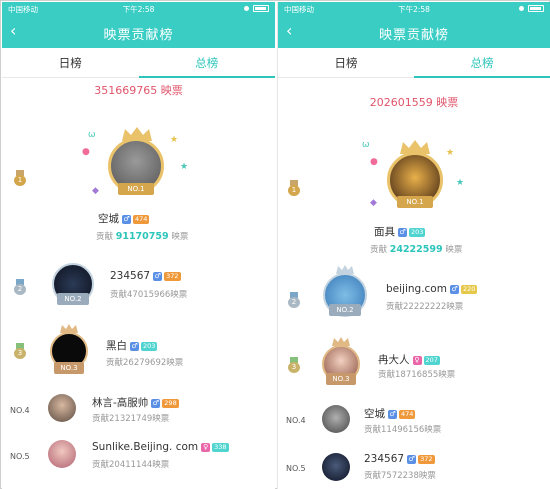 This screenshot has height=489, width=550. What do you see at coordinates (425, 307) in the screenshot?
I see `contribution: 贡献22222222映票` at bounding box center [425, 307].